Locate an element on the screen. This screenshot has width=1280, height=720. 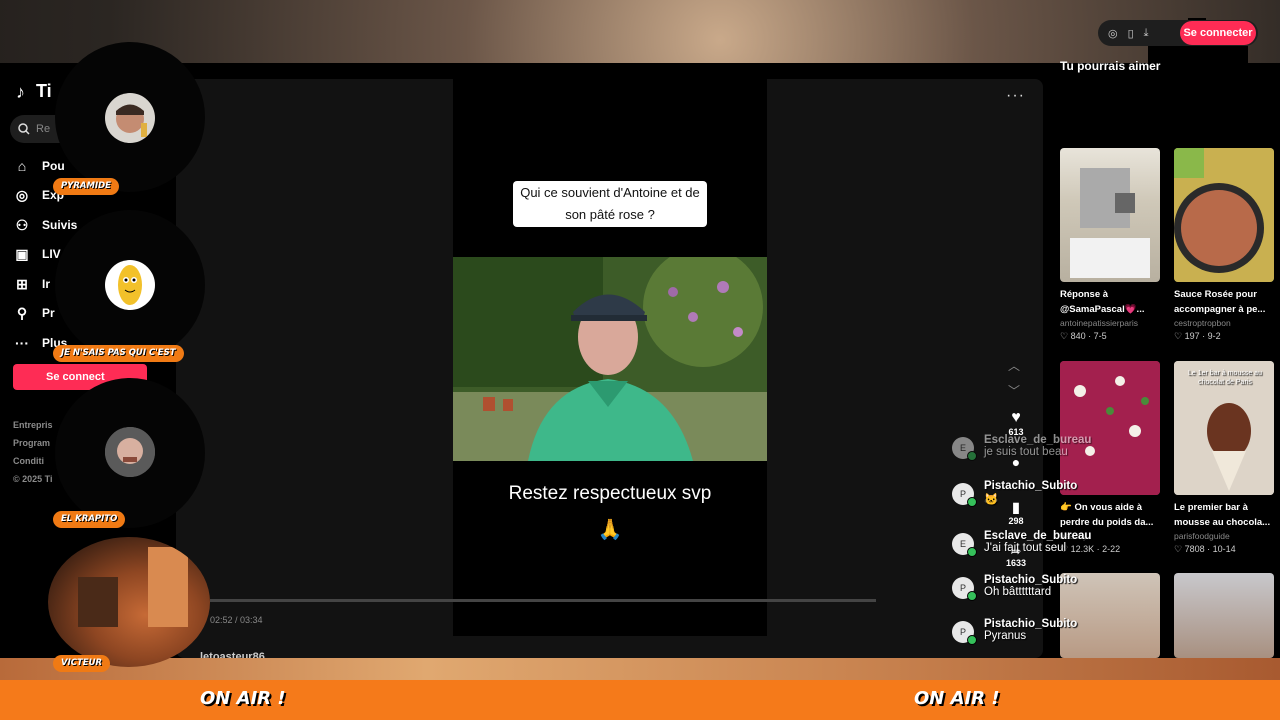
suggestion-stats: ♡ 197 · 9-2 is located at coordinates (1197, 336).